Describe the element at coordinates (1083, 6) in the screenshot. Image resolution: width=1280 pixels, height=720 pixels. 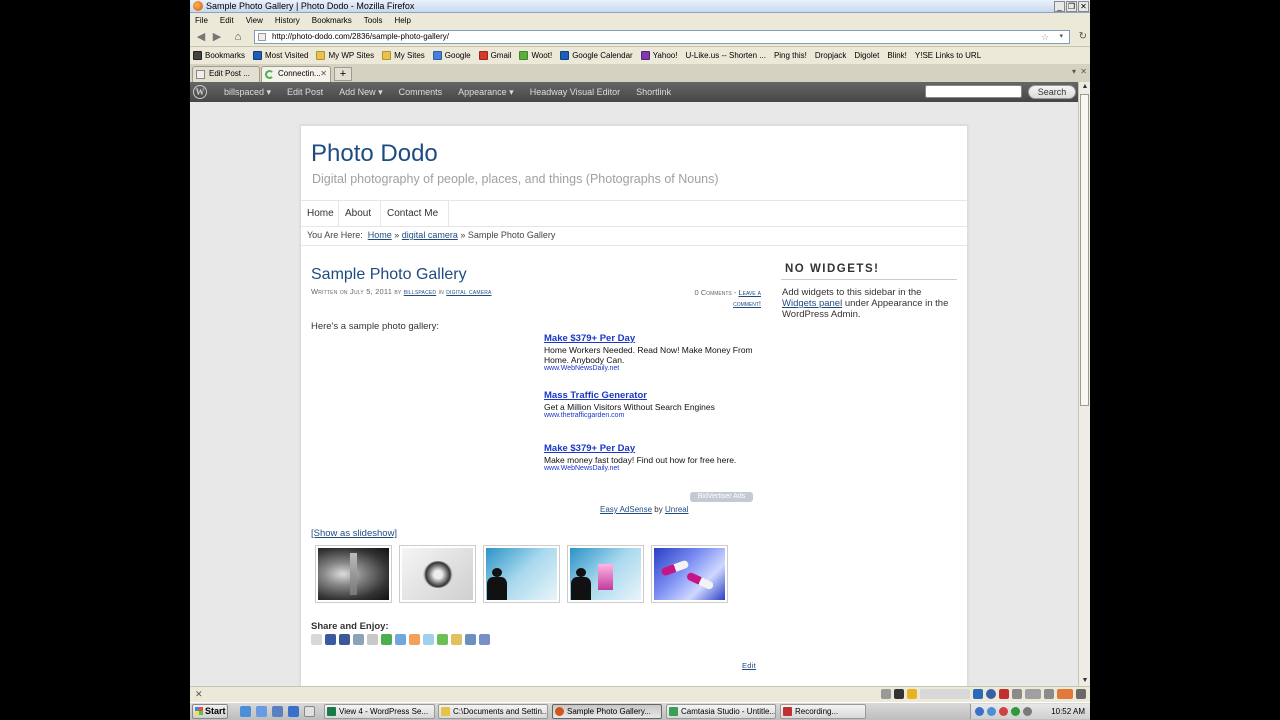
I see `close-button: ✕` at that location.